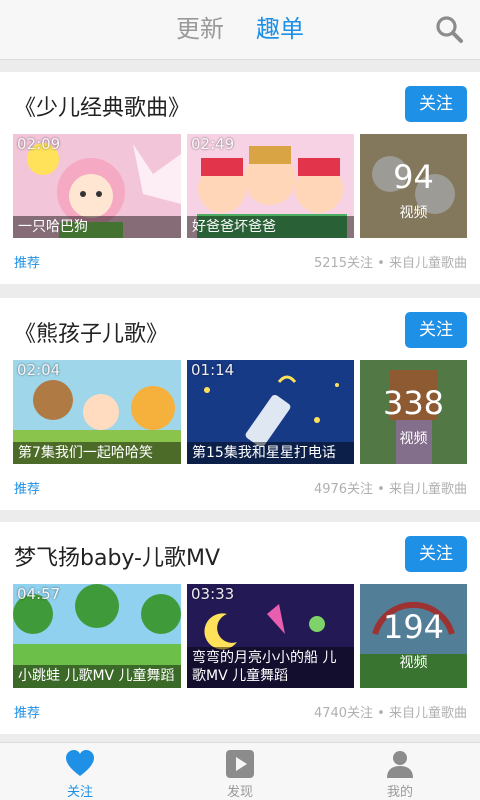 This screenshot has width=480, height=800. I want to click on nav-label: 发现, so click(239, 792).